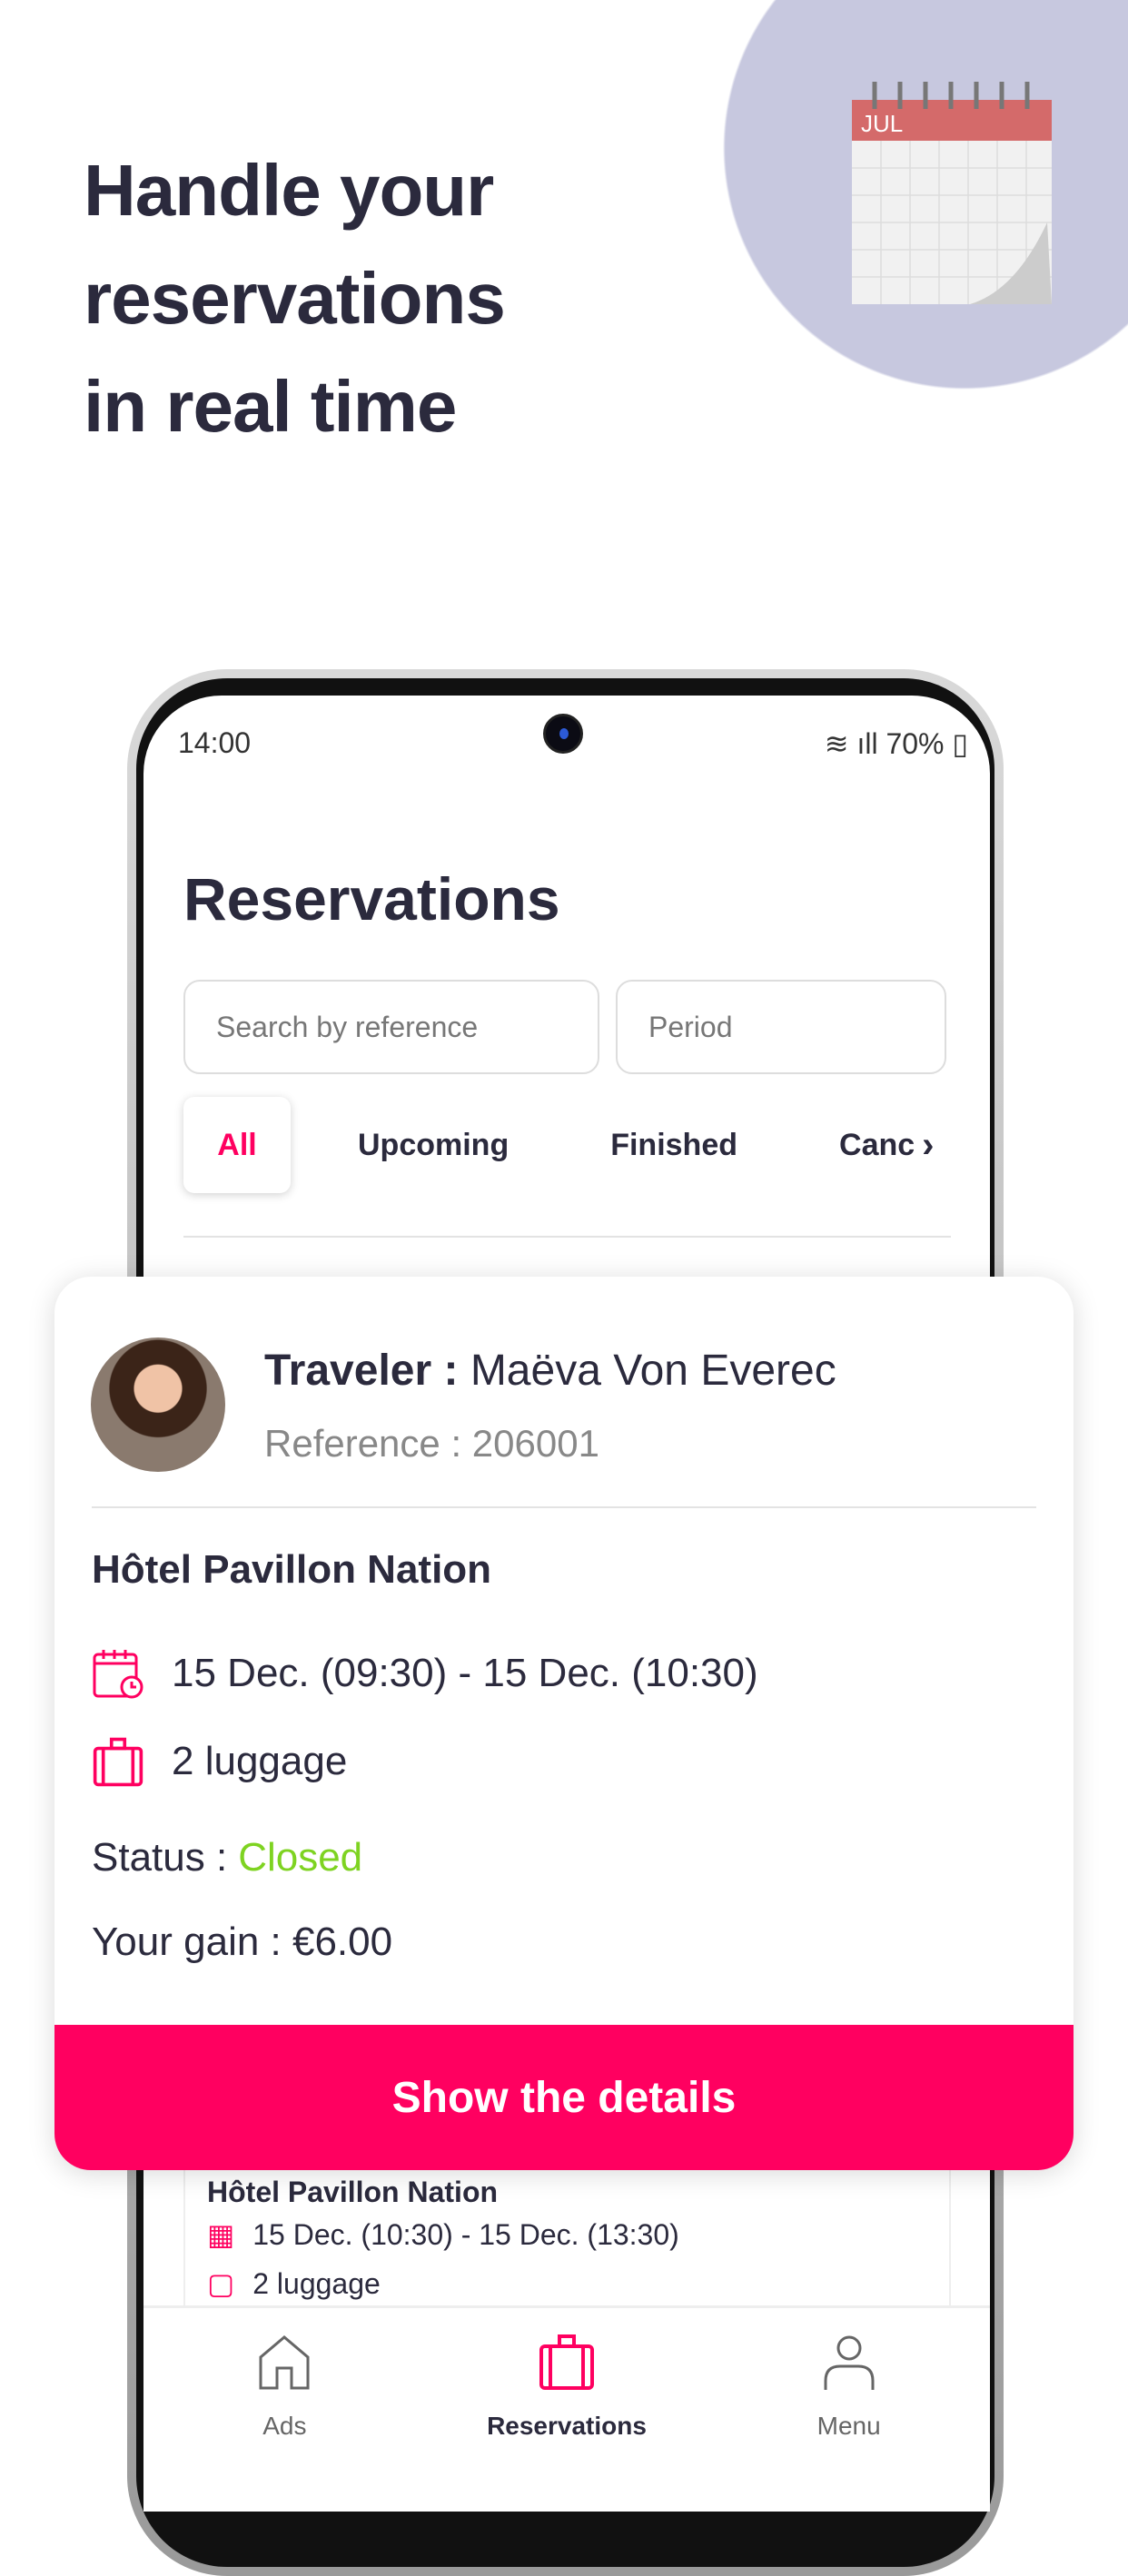 This screenshot has height=2576, width=1128. I want to click on dates-row: 15 Dec. (09:30) - 15 Dec. (10:30), so click(425, 1673).